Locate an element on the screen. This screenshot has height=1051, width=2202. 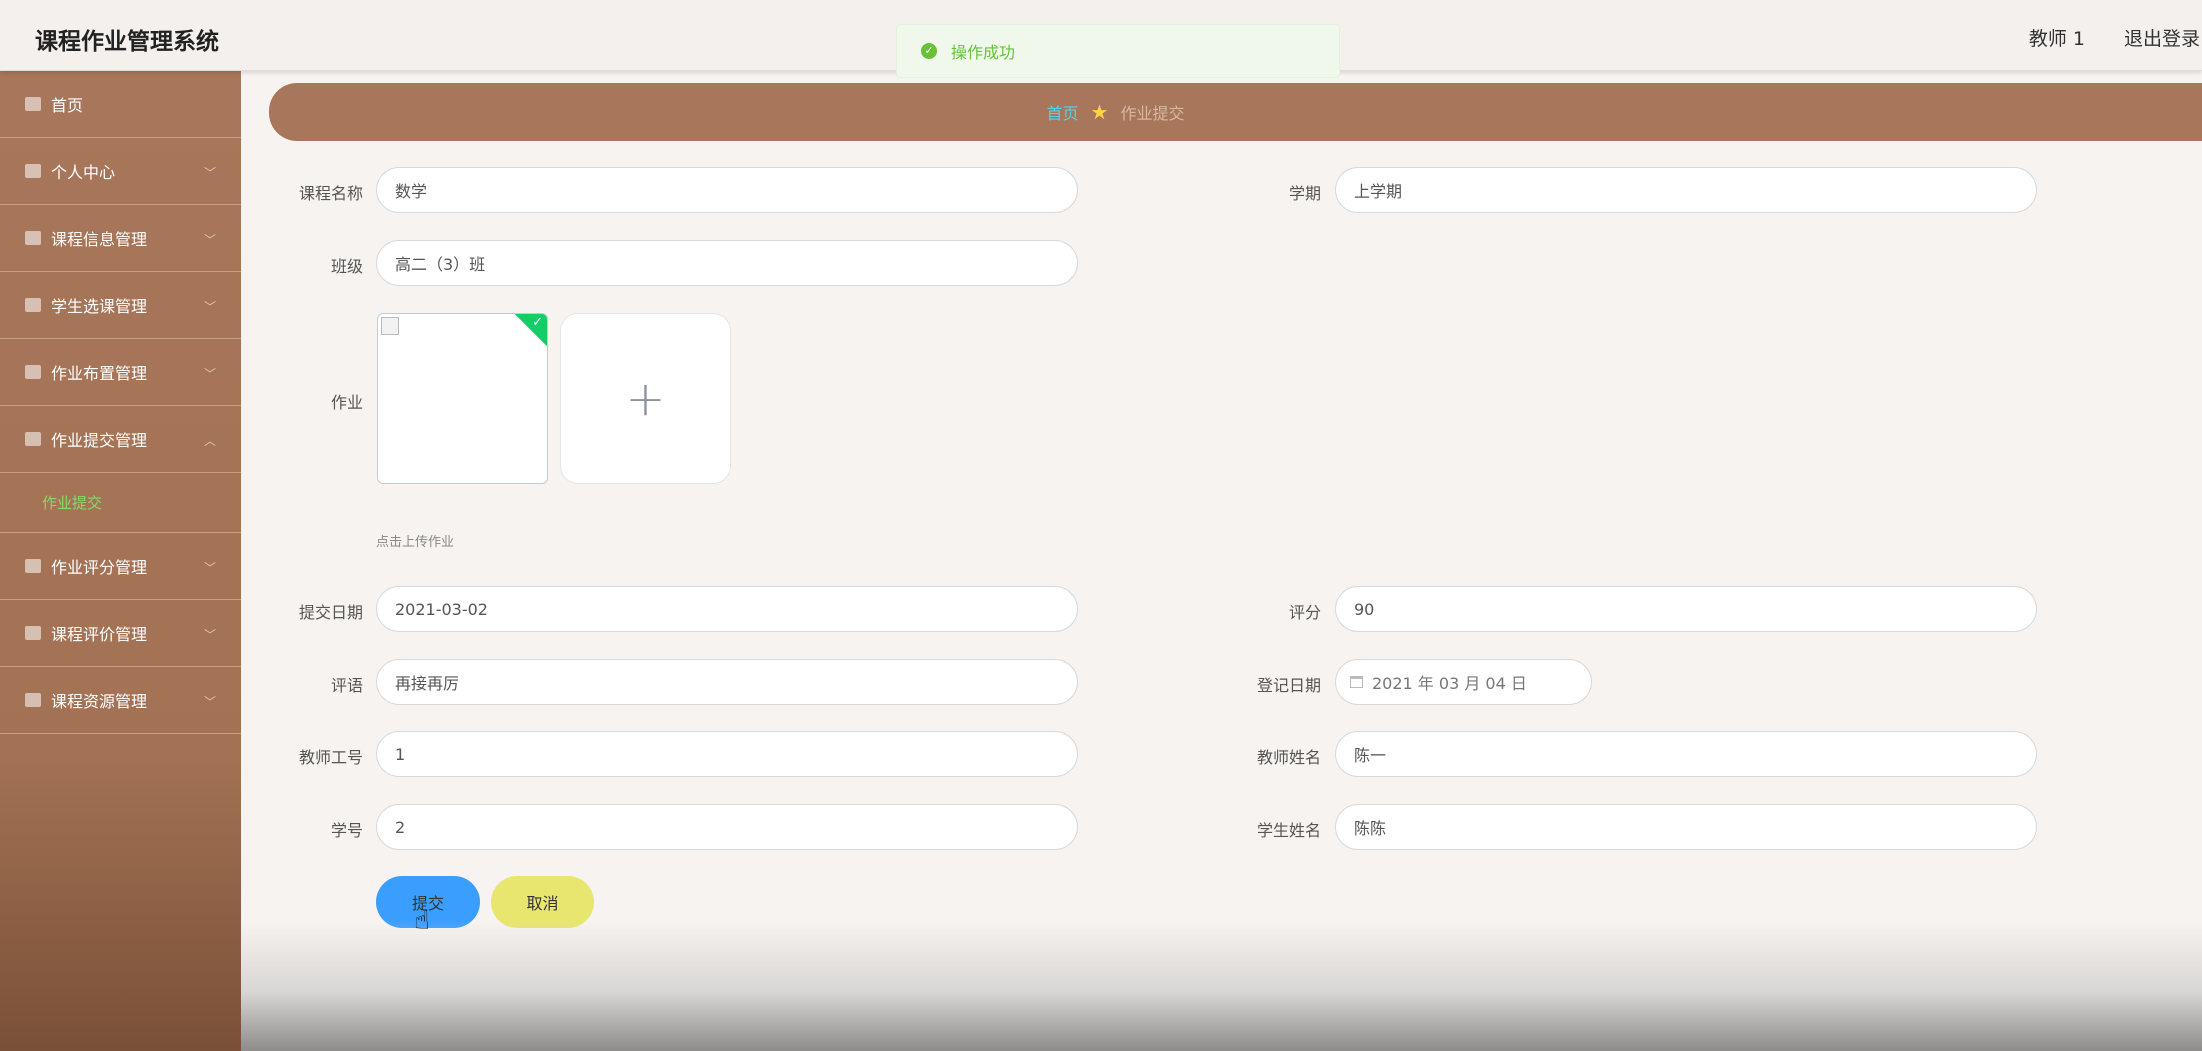
success-toast: ✓ 操作成功 is located at coordinates (1118, 51).